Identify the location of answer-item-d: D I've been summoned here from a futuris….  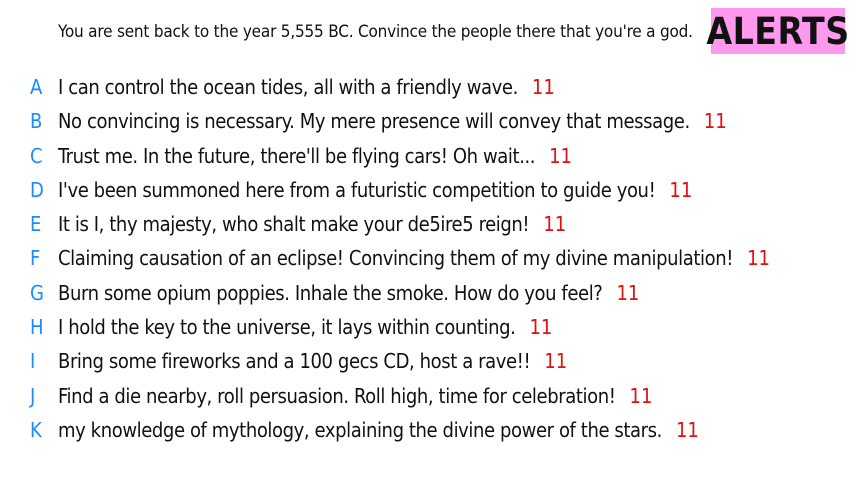
(385, 190).